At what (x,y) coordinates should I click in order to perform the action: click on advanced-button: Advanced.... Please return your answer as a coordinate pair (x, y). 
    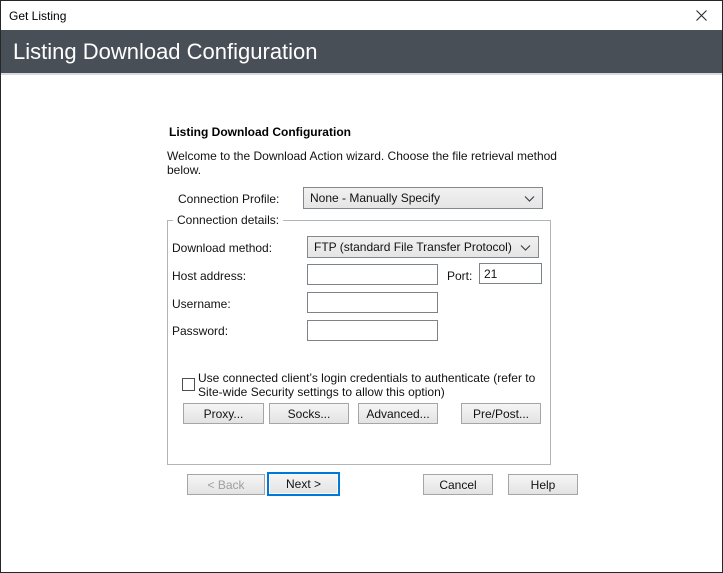
    Looking at the image, I should click on (398, 413).